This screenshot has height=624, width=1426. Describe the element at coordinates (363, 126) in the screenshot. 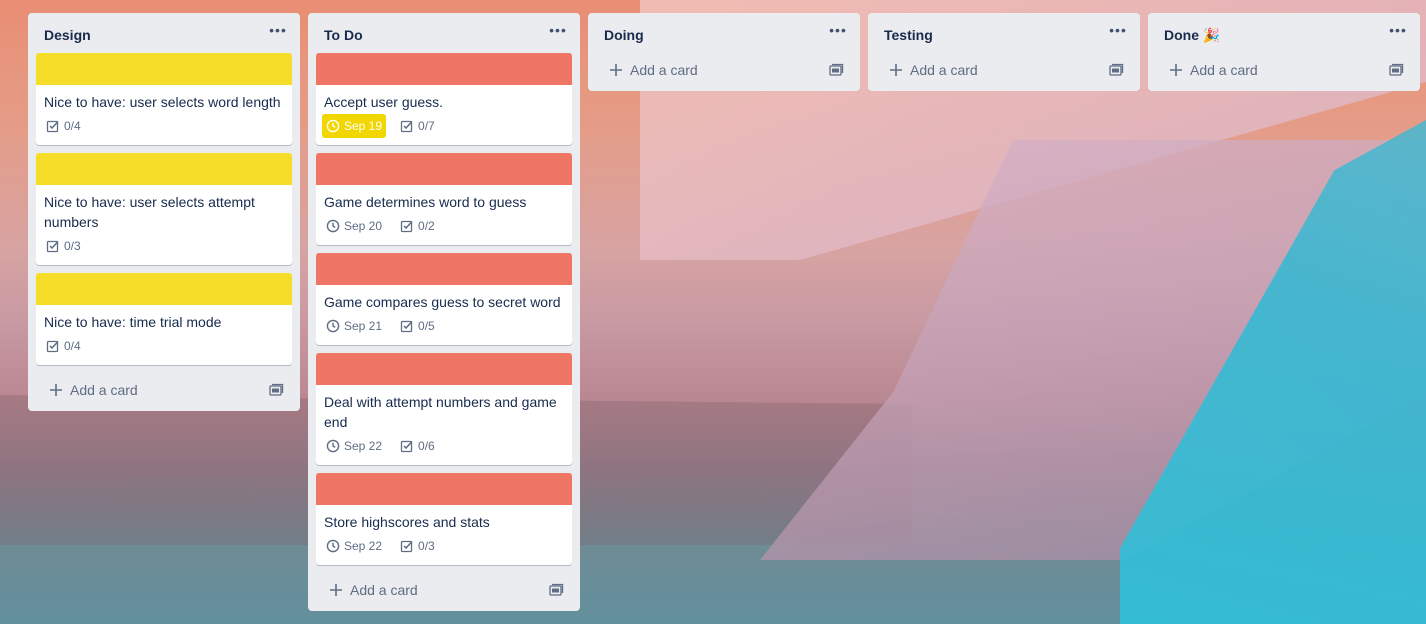

I see `due-date: Sep 19` at that location.